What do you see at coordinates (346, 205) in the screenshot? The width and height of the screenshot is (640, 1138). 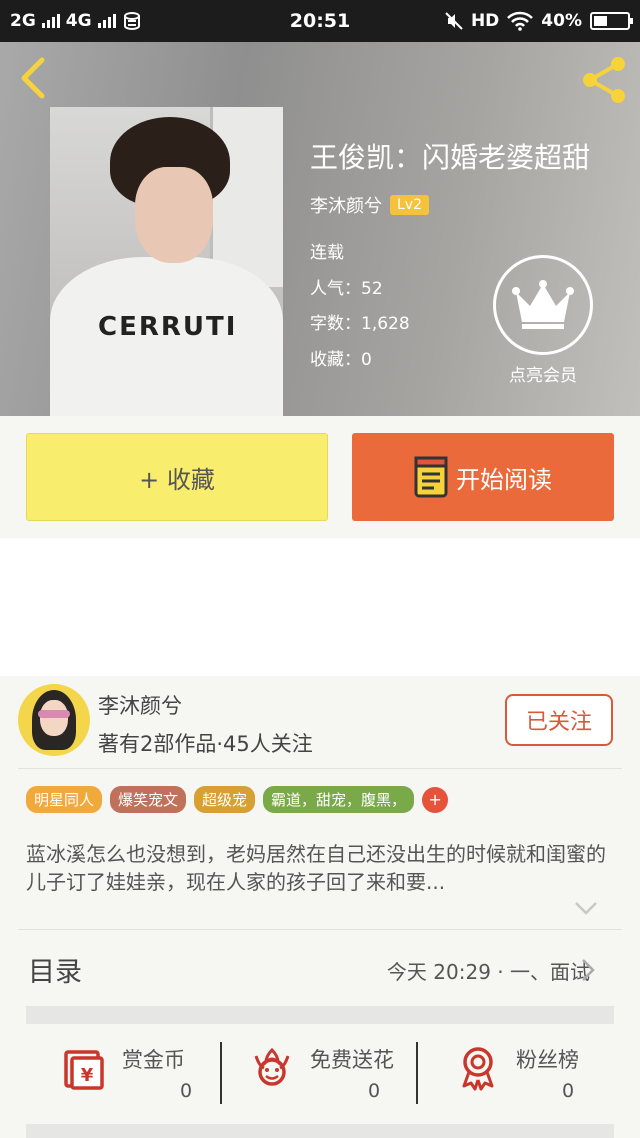 I see `book-author-name: 李沐颜兮` at bounding box center [346, 205].